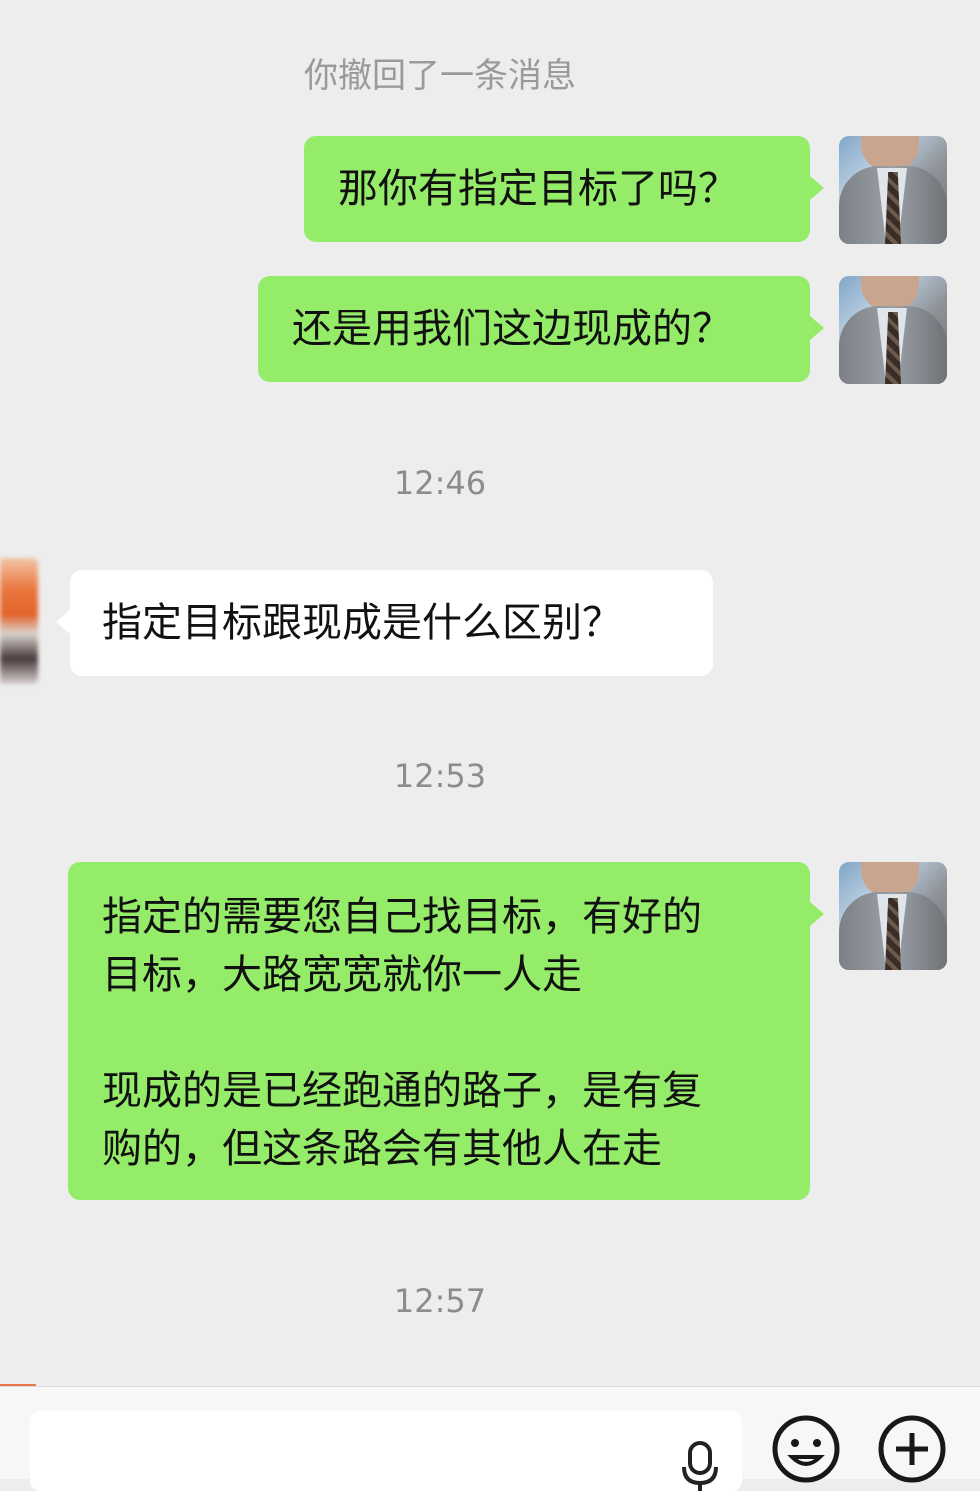 The image size is (980, 1491). Describe the element at coordinates (538, 189) in the screenshot. I see `message-text: 那你有指定目标了吗？` at that location.